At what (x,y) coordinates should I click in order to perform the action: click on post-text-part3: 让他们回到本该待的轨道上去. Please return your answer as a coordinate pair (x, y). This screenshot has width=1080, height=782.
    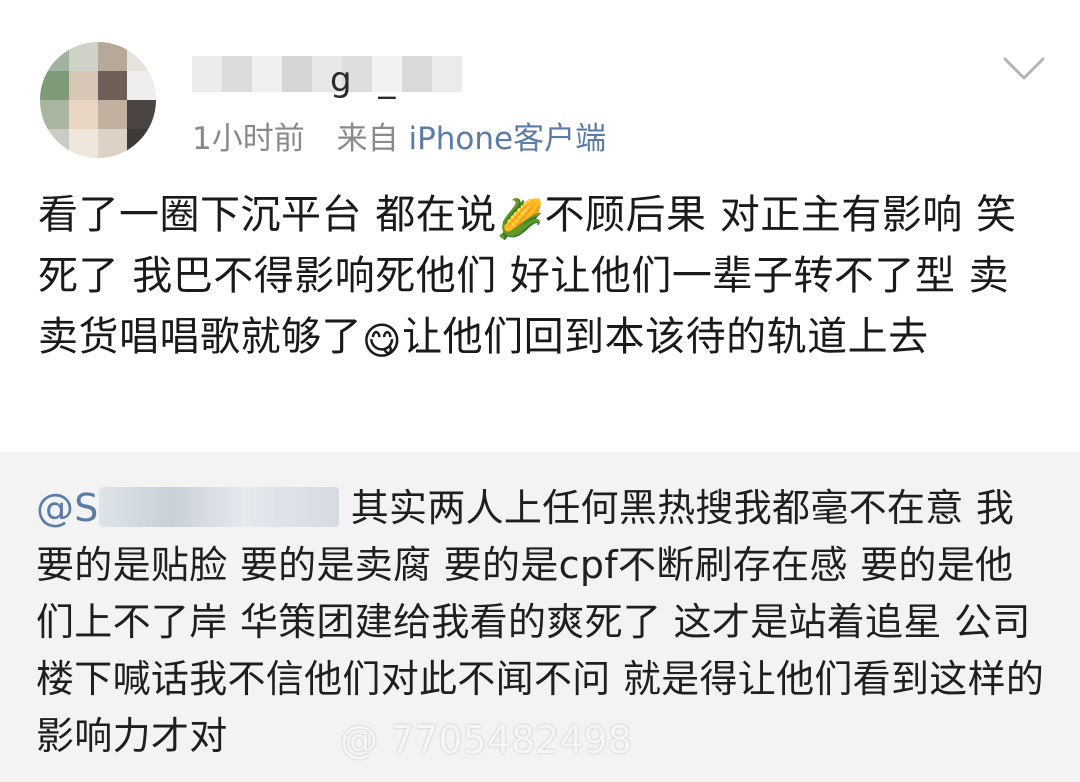
    Looking at the image, I should click on (665, 337).